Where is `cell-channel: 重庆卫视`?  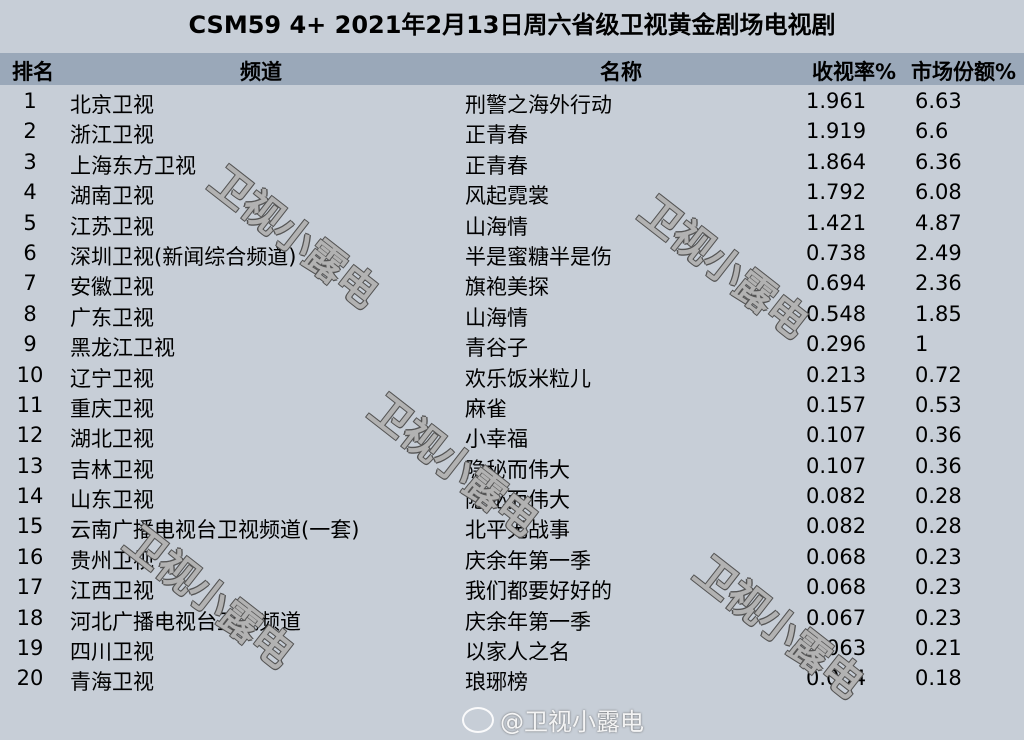
cell-channel: 重庆卫视 is located at coordinates (112, 408).